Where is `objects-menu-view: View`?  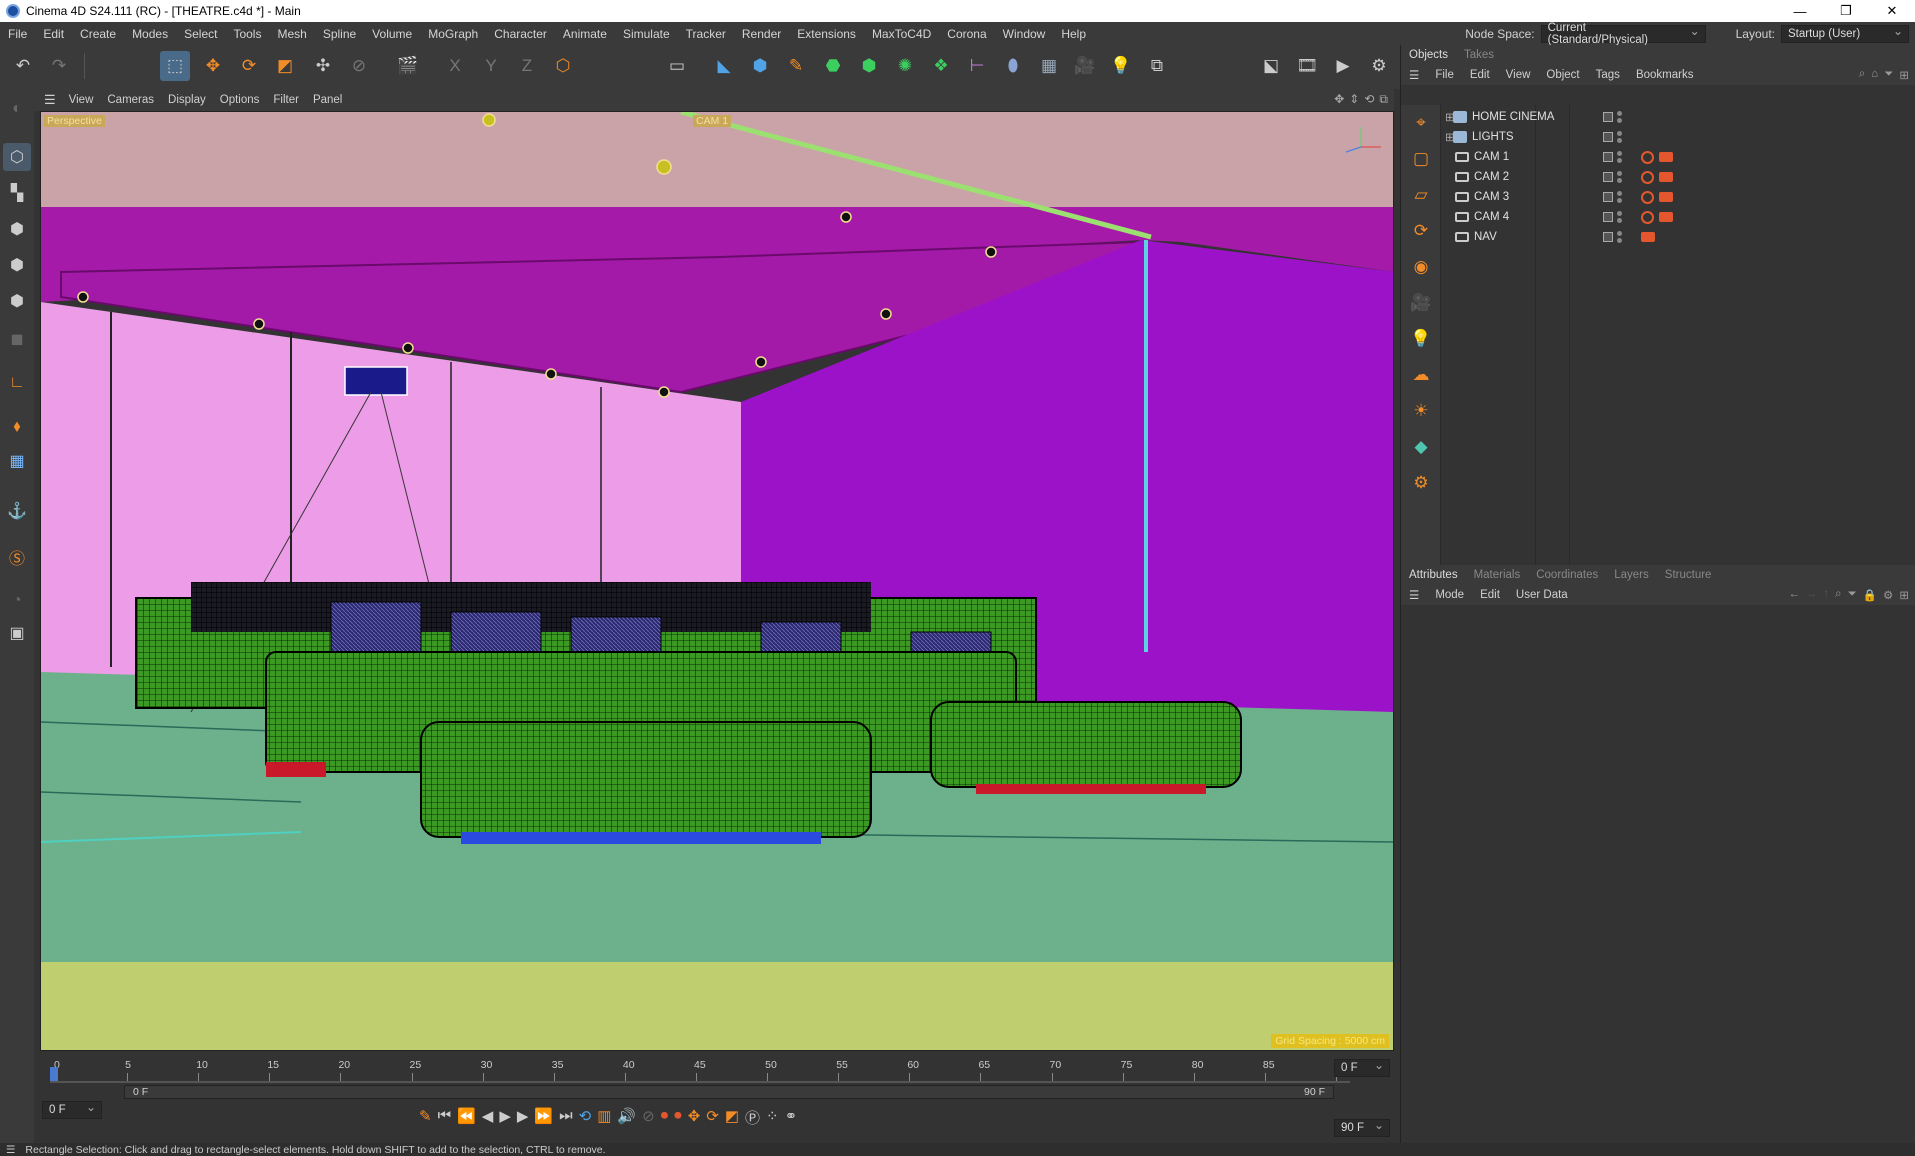 objects-menu-view: View is located at coordinates (1518, 75).